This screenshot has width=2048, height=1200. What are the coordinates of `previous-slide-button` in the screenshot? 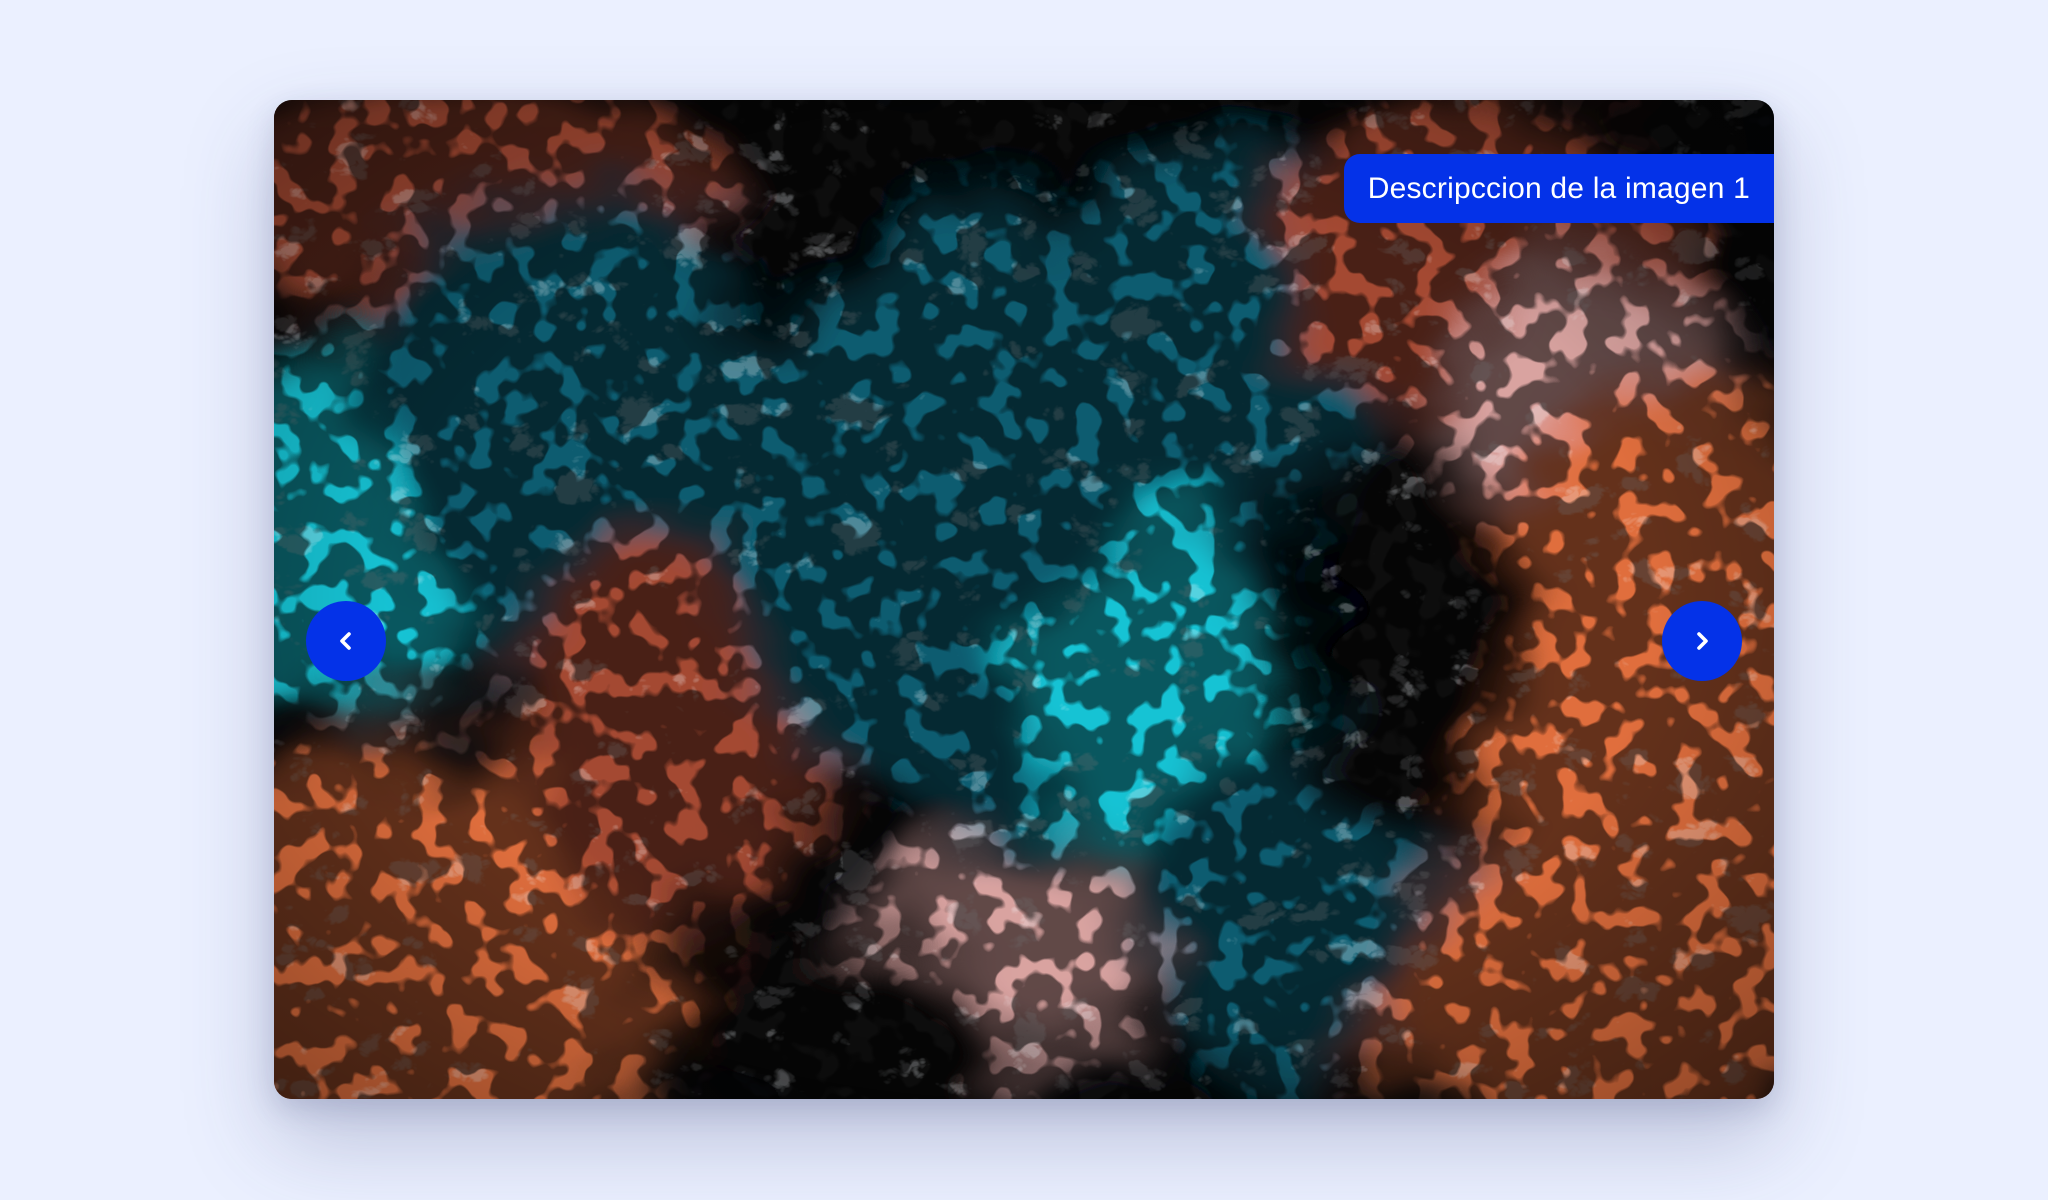 It's located at (346, 641).